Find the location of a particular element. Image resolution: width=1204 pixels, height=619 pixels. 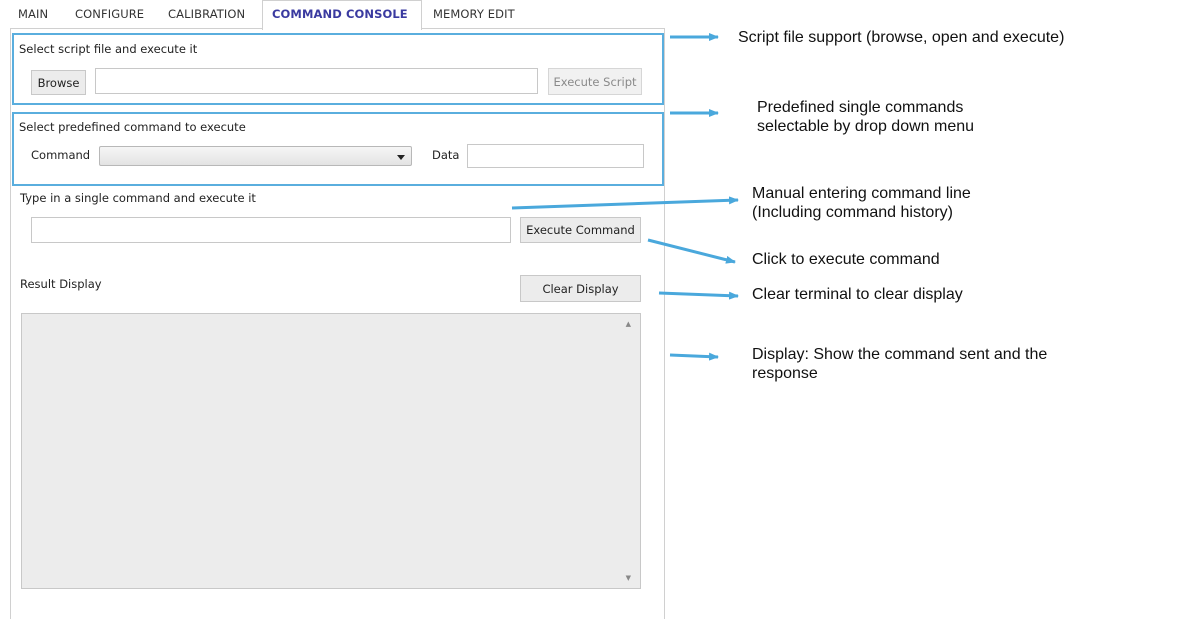

manual-annotation-line2: (Including command history) is located at coordinates (852, 212).